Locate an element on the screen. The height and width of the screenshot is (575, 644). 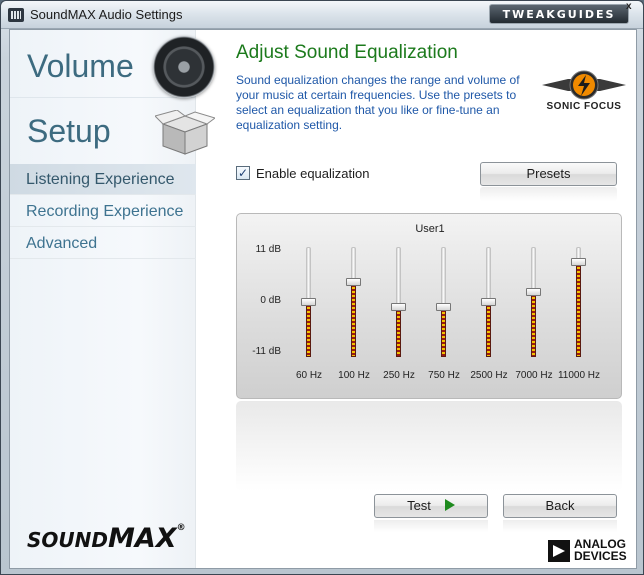
db-label-top: 11 dB is located at coordinates (268, 249).